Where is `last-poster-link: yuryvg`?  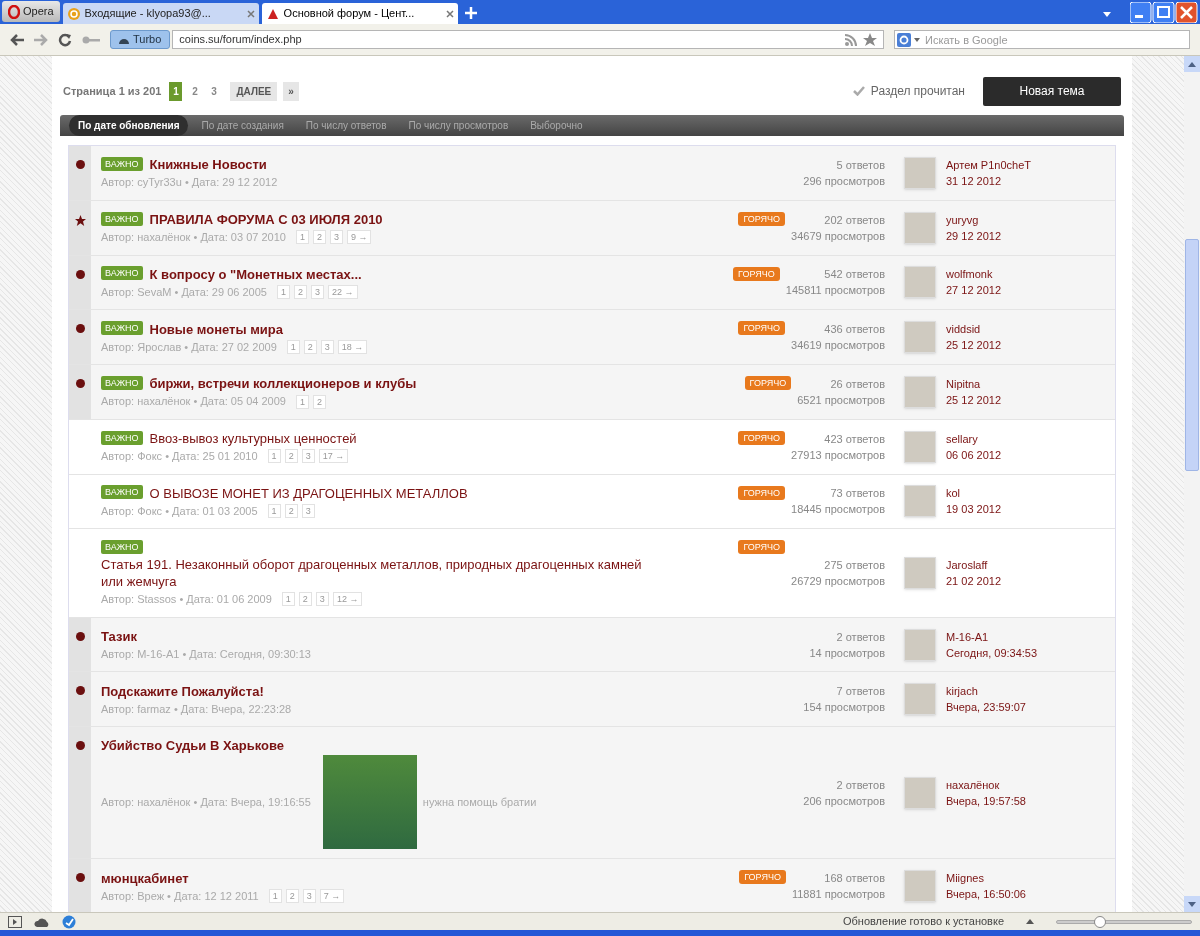 last-poster-link: yuryvg is located at coordinates (974, 219).